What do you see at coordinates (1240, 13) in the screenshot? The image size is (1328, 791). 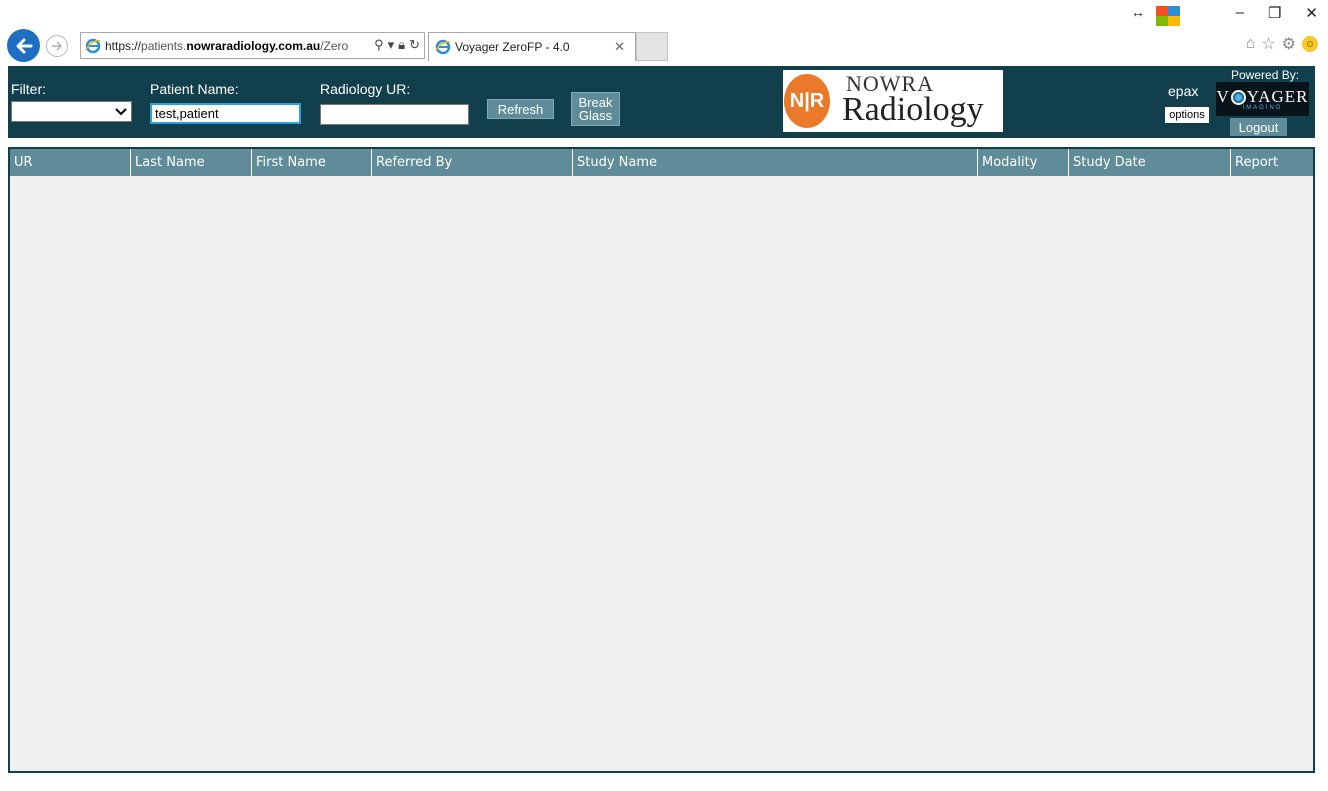 I see `minimize-icon: –` at bounding box center [1240, 13].